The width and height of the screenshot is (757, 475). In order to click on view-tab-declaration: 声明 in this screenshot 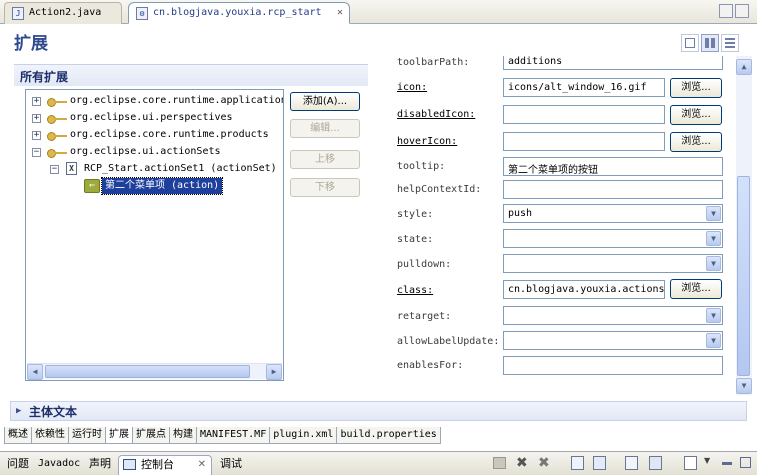, I will do `click(100, 465)`.